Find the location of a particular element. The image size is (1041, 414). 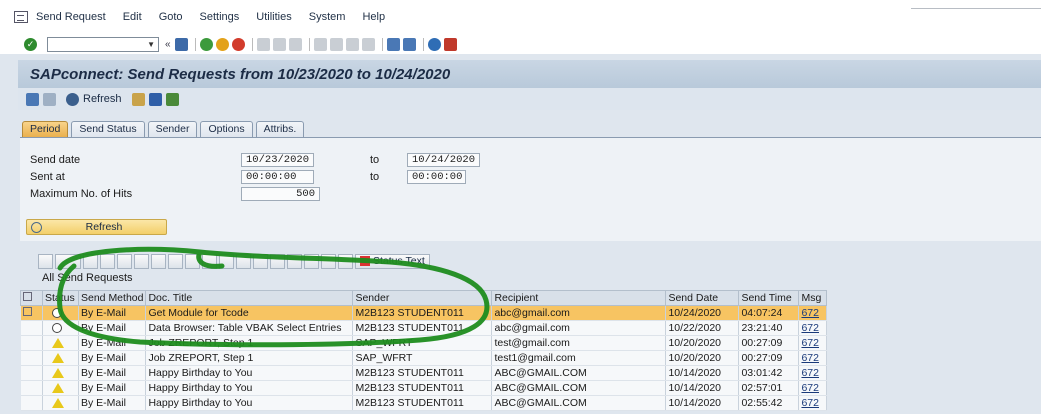

column-header-status: Status is located at coordinates (60, 298).